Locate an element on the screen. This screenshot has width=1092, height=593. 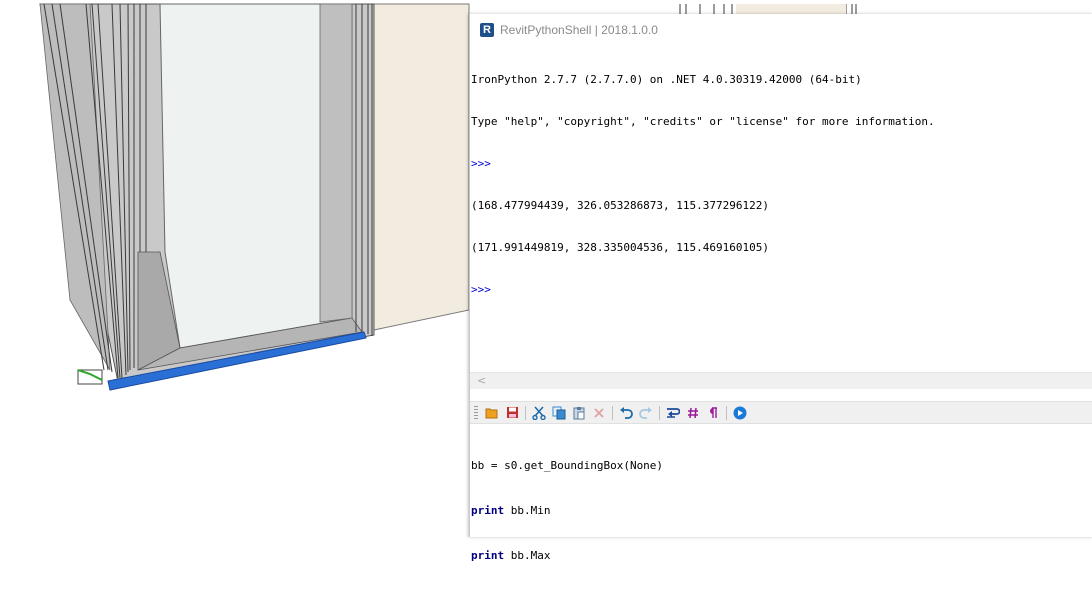
undo-icon is located at coordinates (626, 413).